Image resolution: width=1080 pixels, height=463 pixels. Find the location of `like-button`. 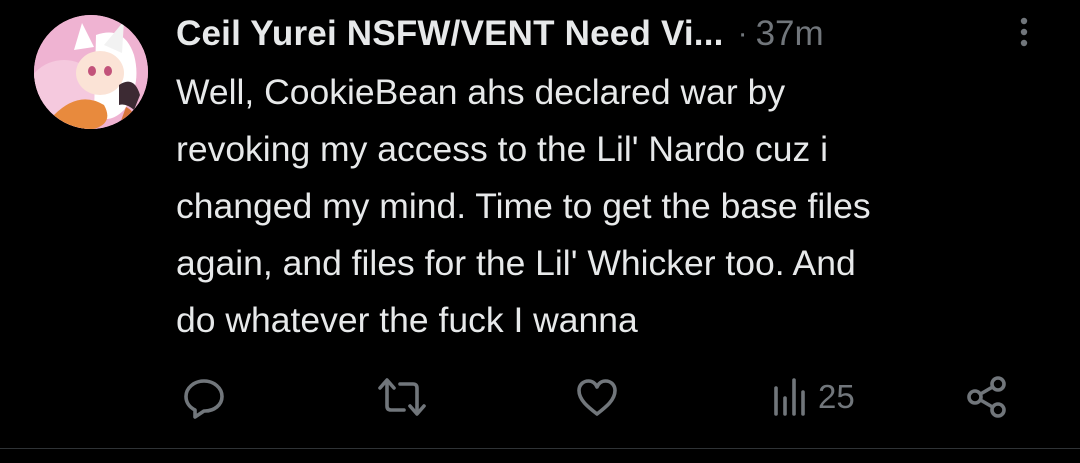

like-button is located at coordinates (597, 397).